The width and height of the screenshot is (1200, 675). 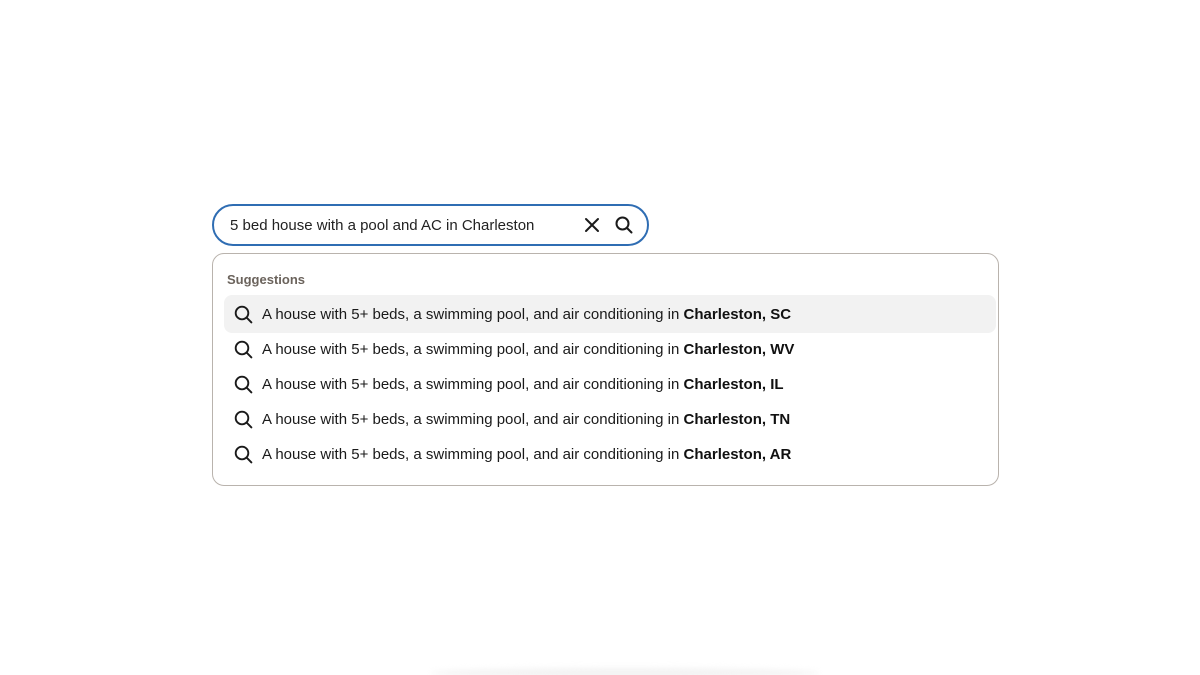 I want to click on suggestion-location: Charleston, SC, so click(x=737, y=314).